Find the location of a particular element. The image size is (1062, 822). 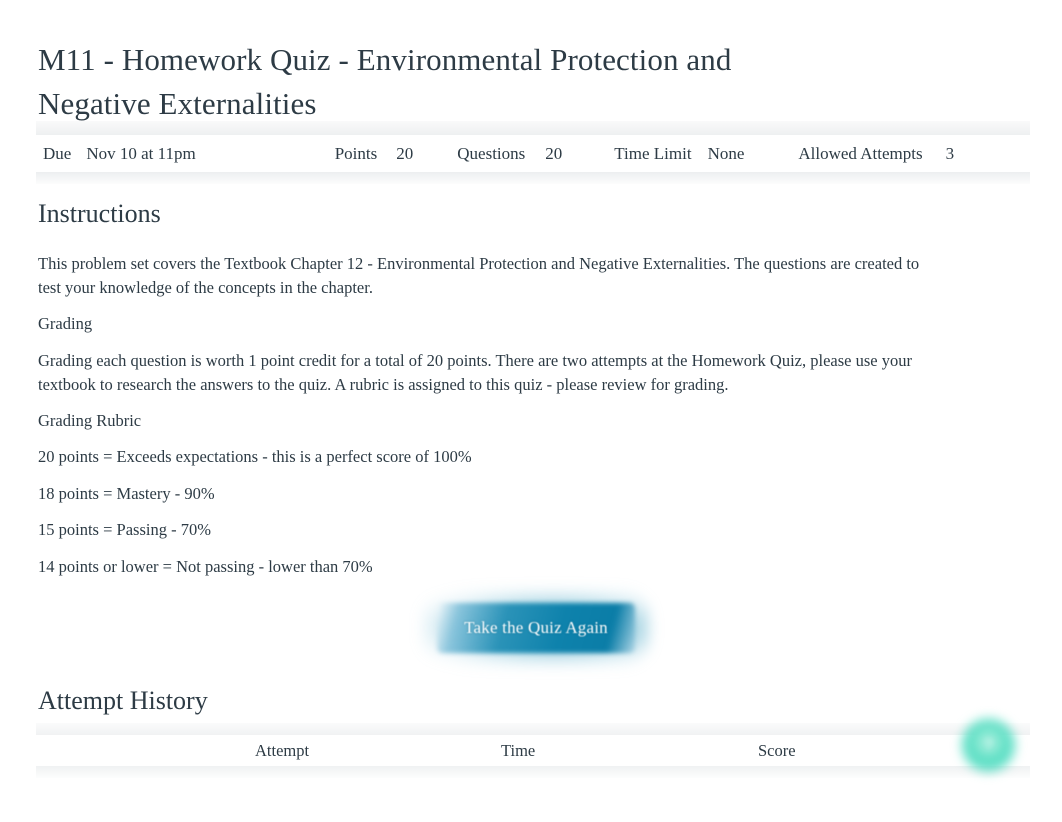

meta-questions-value: 20 is located at coordinates (554, 153).